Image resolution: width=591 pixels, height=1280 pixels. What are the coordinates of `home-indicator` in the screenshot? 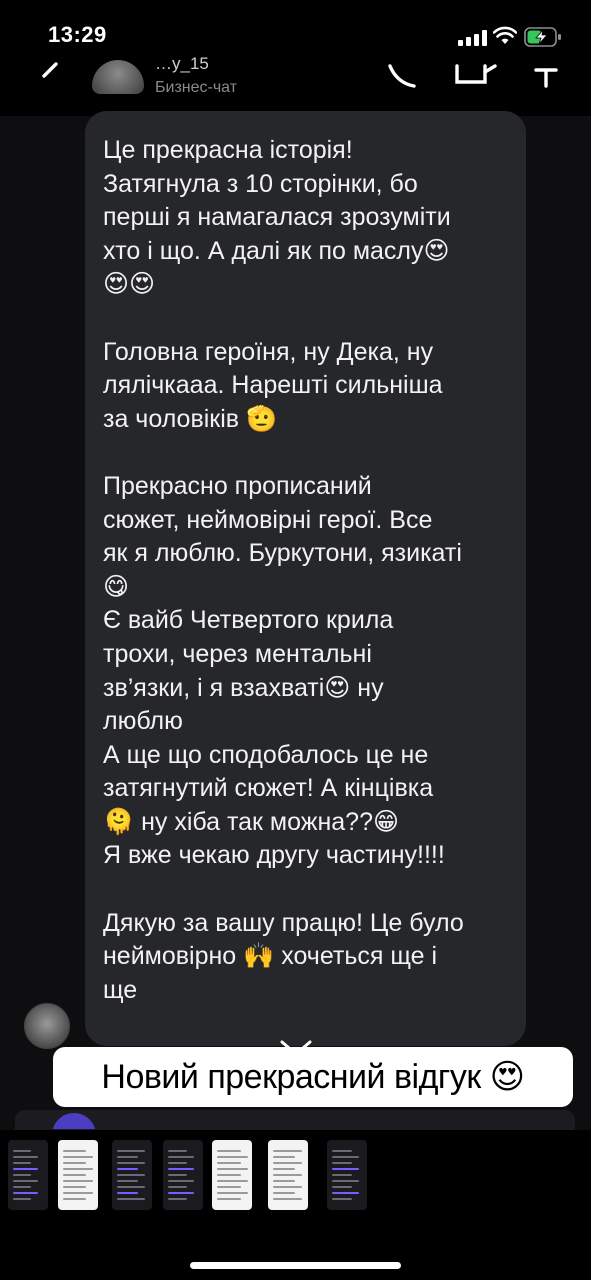 It's located at (295, 1265).